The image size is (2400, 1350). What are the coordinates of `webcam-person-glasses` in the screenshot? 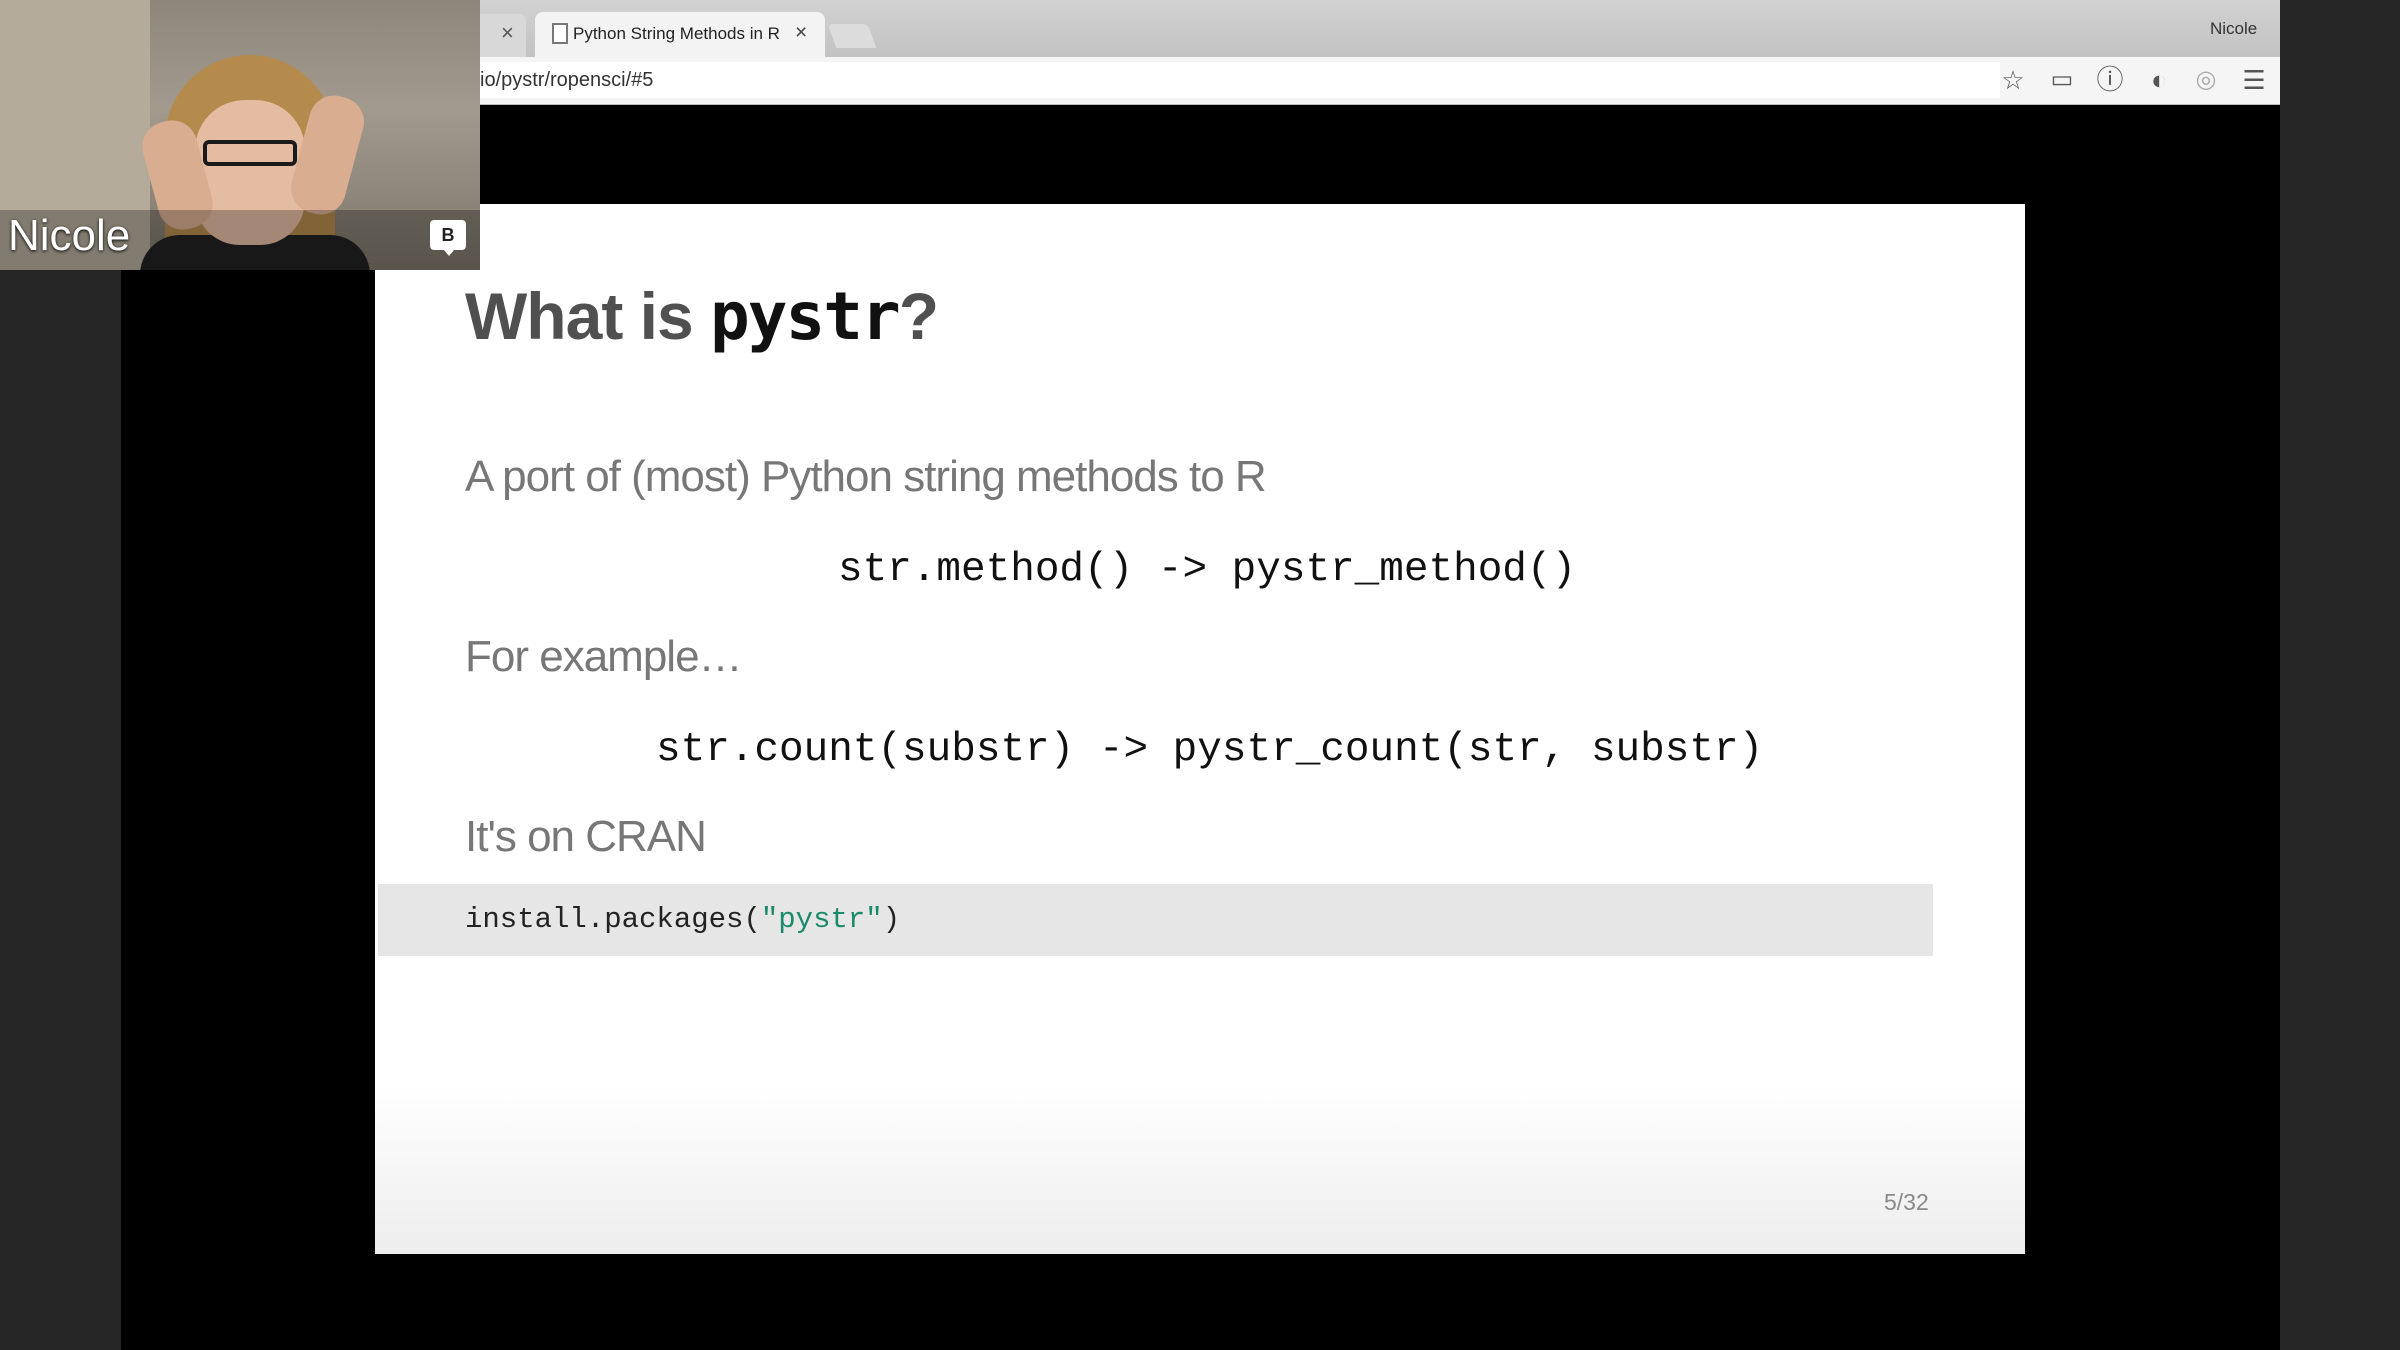 It's located at (250, 153).